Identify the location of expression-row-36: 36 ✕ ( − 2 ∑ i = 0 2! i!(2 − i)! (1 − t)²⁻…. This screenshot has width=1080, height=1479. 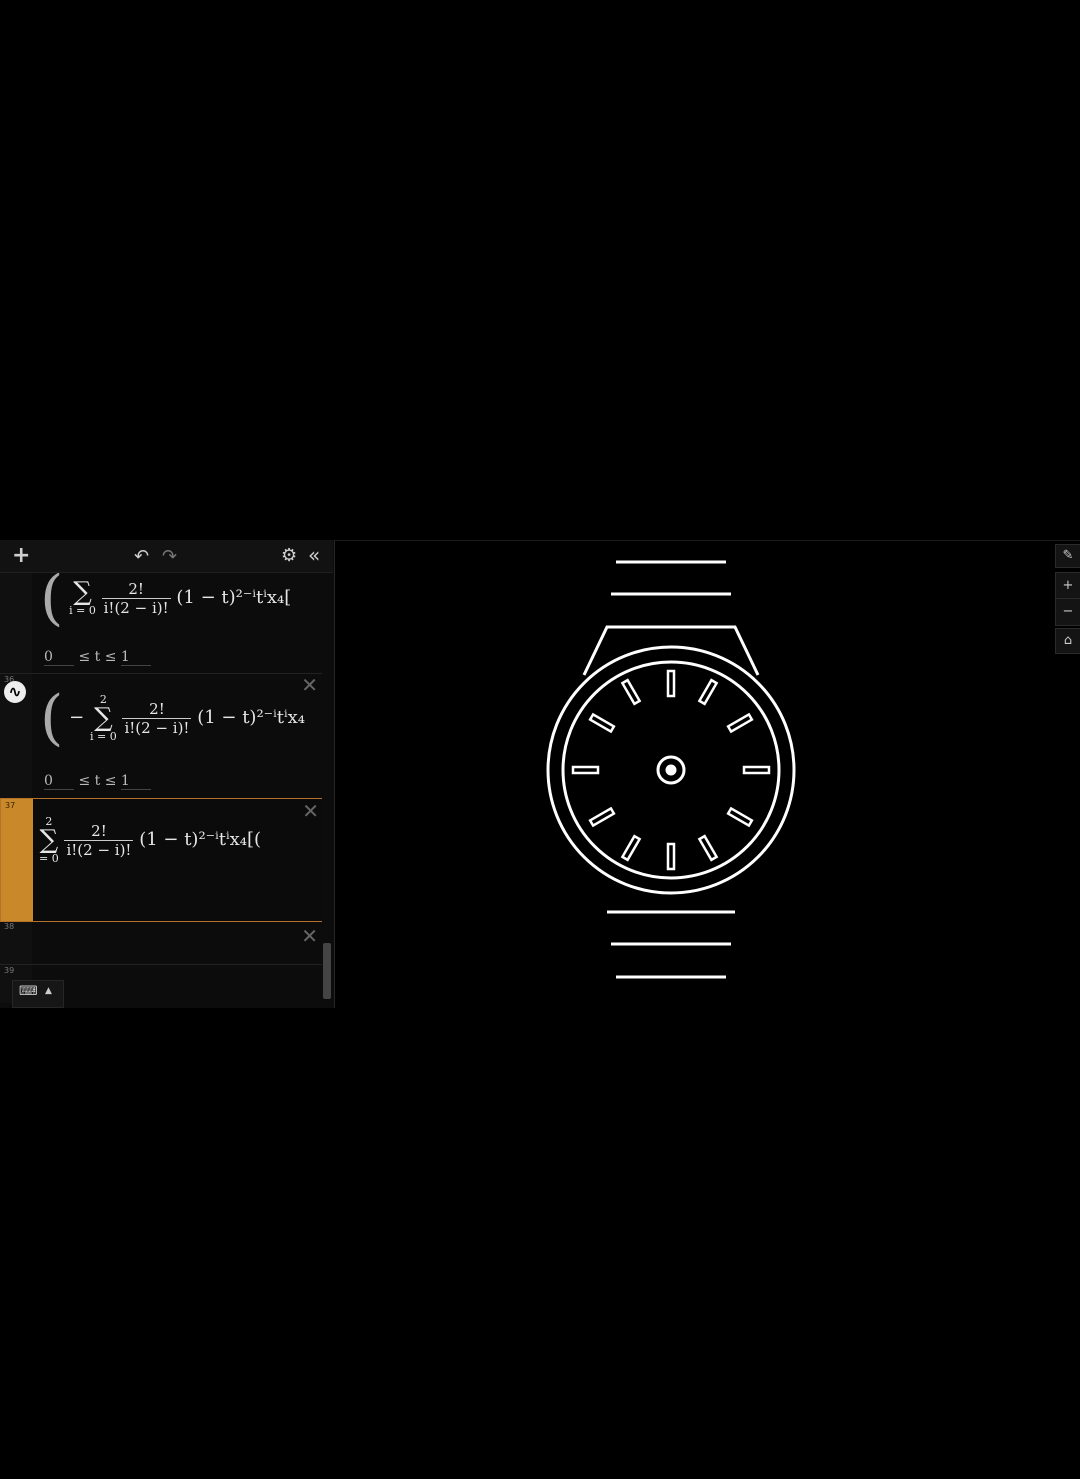
(161, 736).